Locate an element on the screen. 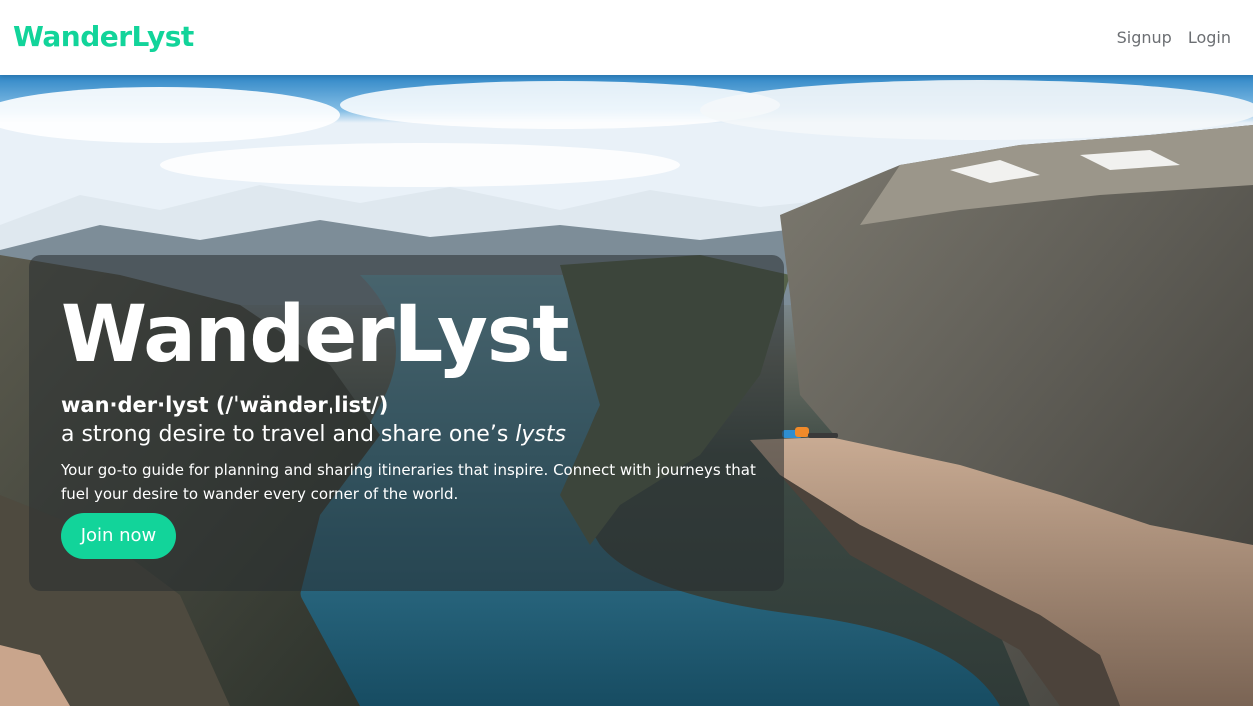 Image resolution: width=1253 pixels, height=706 pixels. nav-links: Signup Login is located at coordinates (1174, 38).